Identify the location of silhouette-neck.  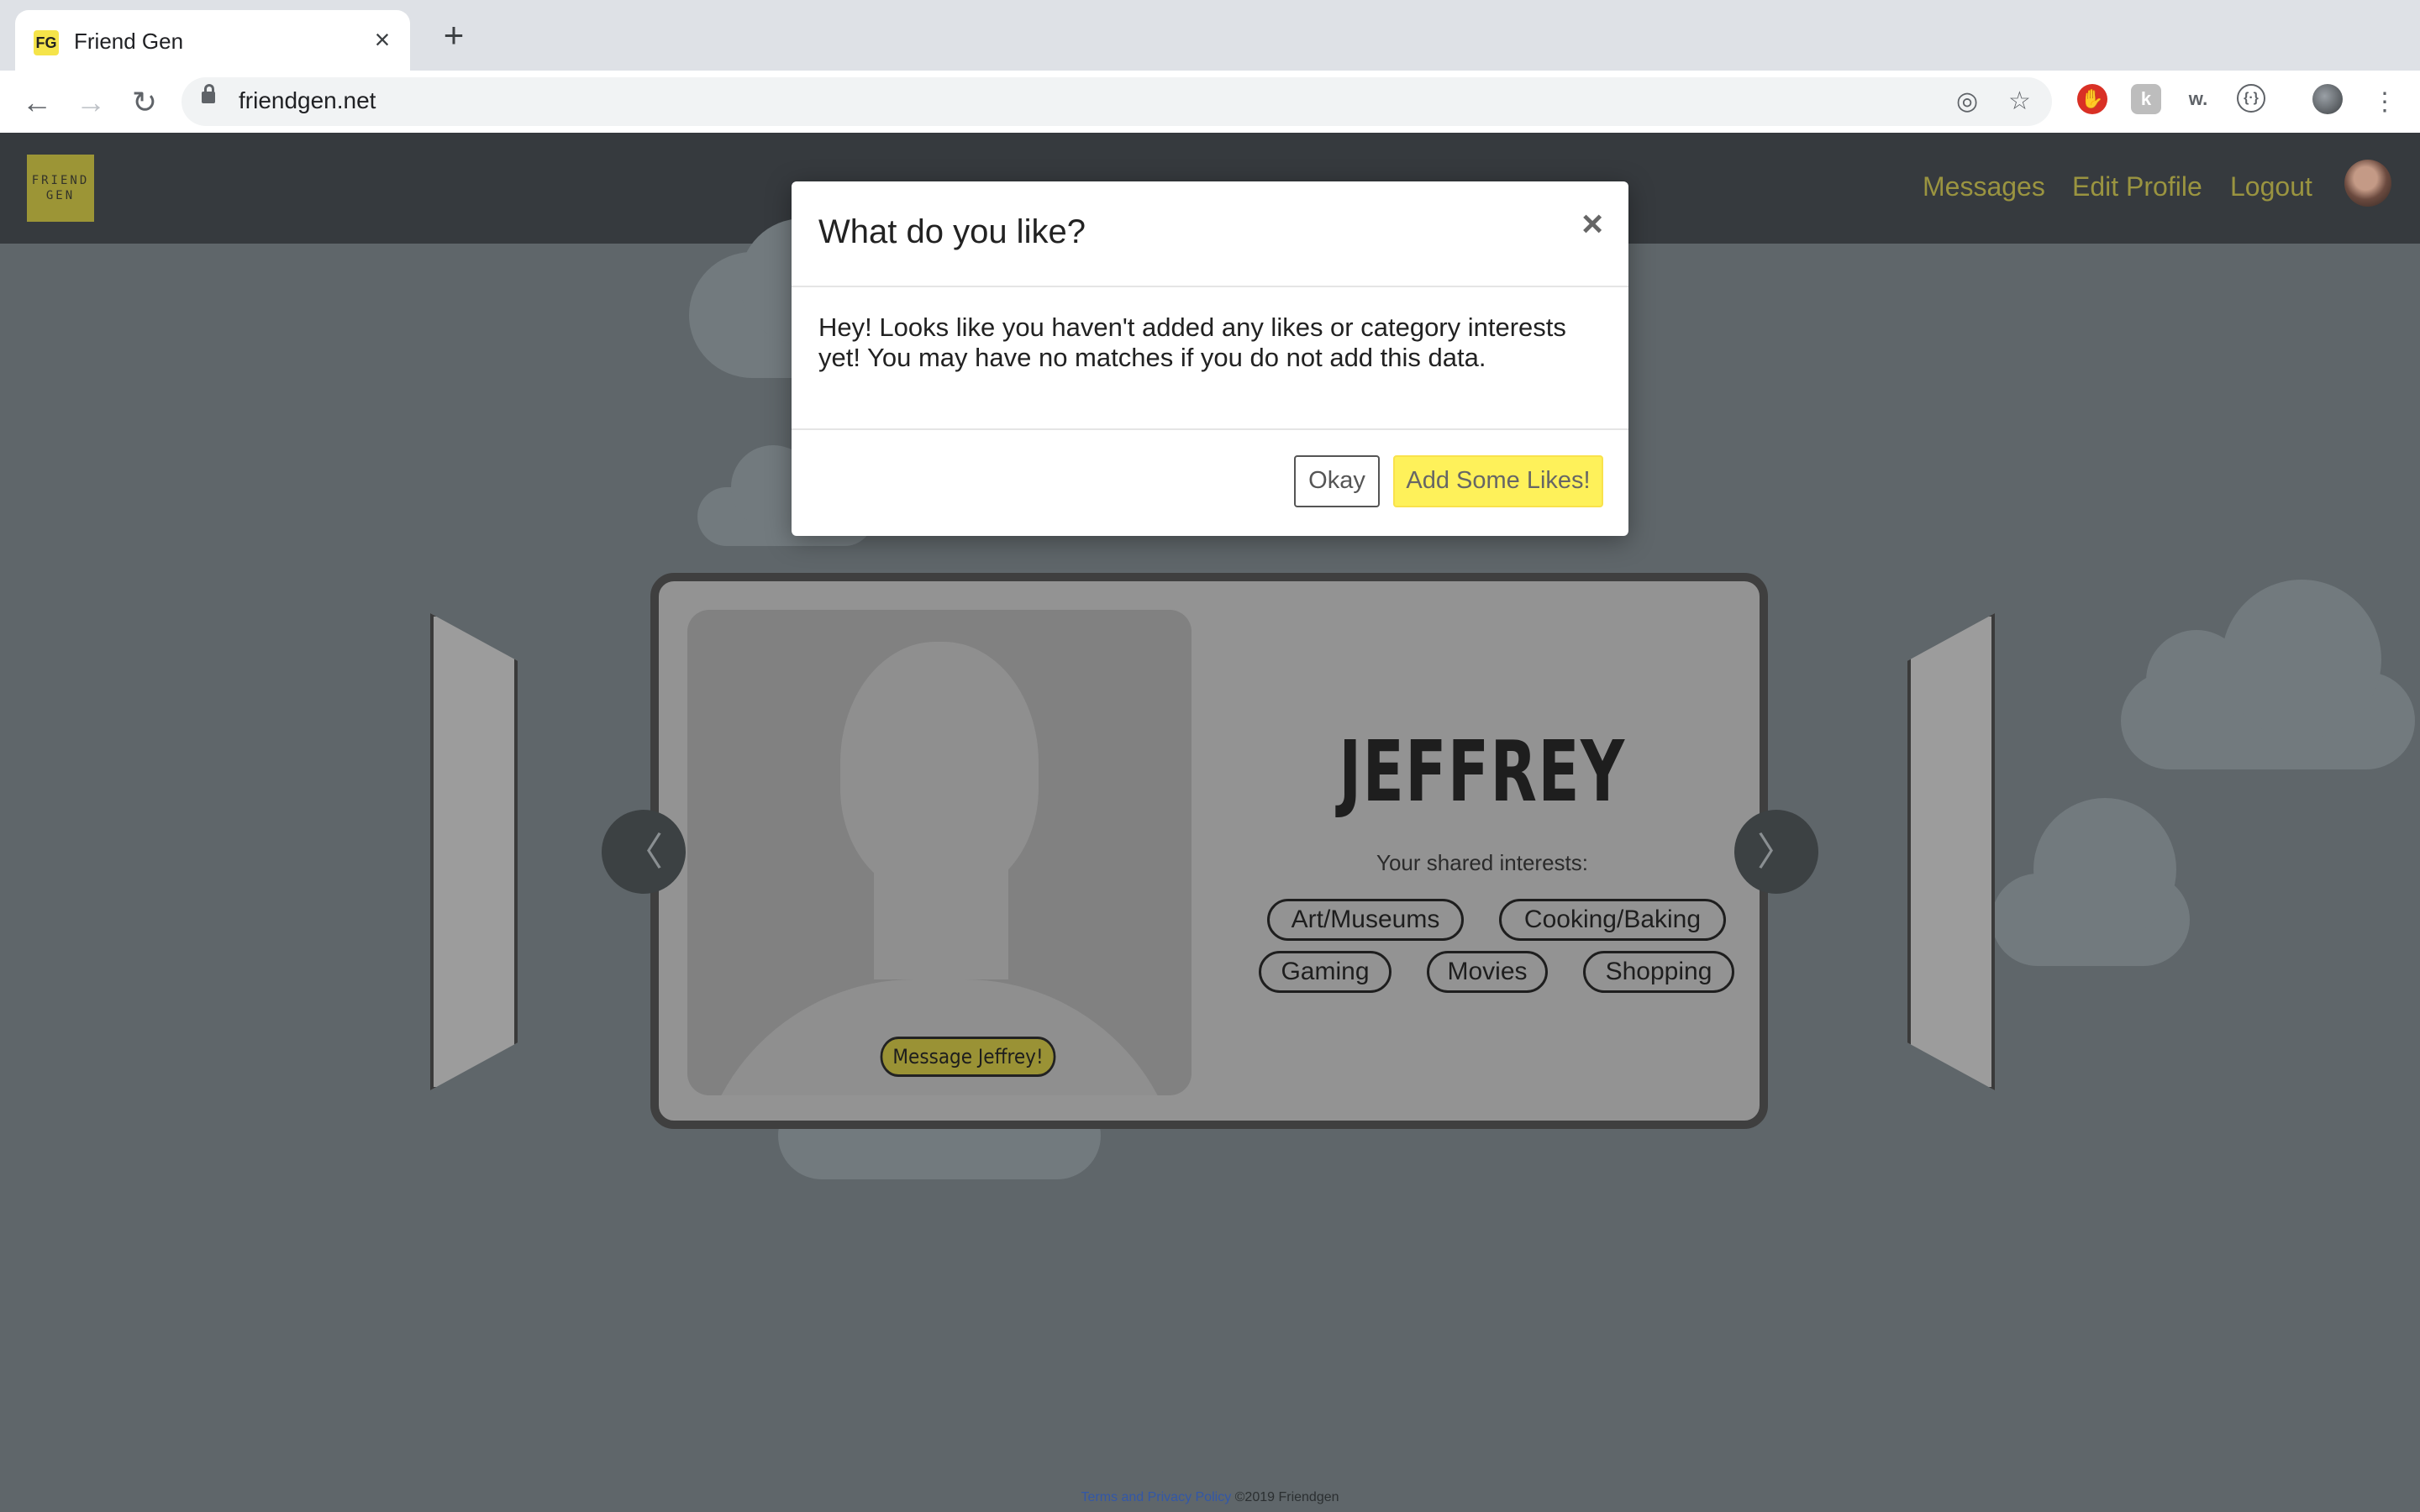
(941, 920).